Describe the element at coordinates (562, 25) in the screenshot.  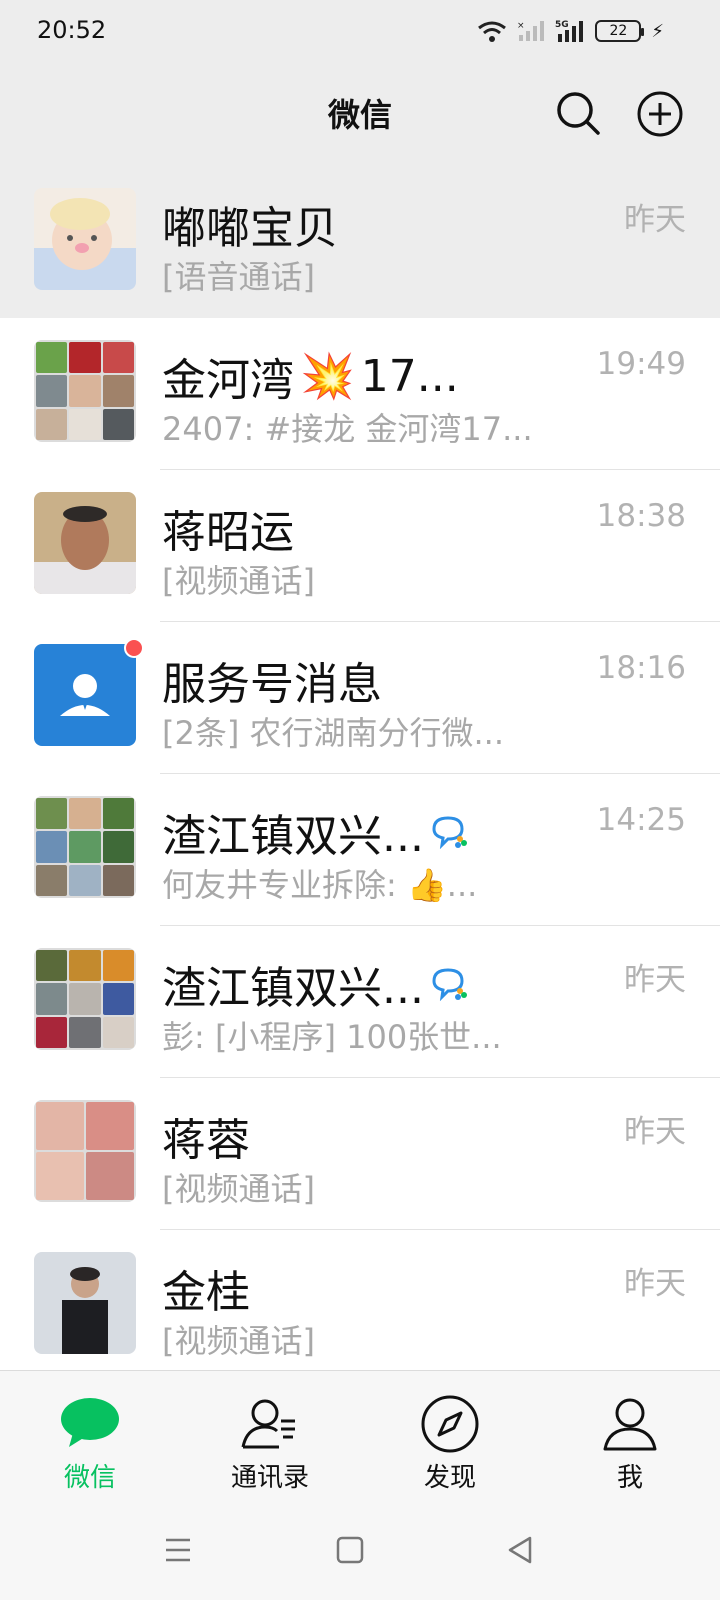
I see `svg-text: 5G` at that location.